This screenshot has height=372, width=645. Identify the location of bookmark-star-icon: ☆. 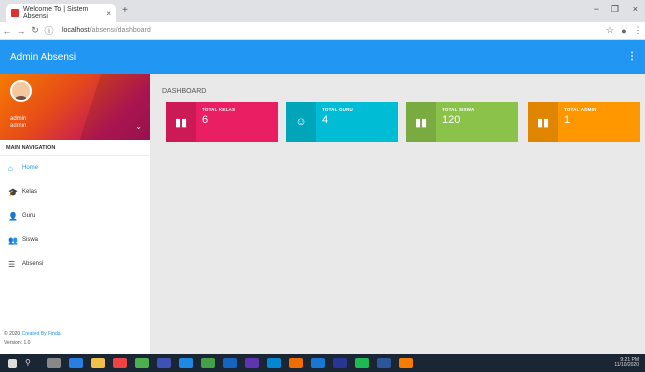
(610, 30).